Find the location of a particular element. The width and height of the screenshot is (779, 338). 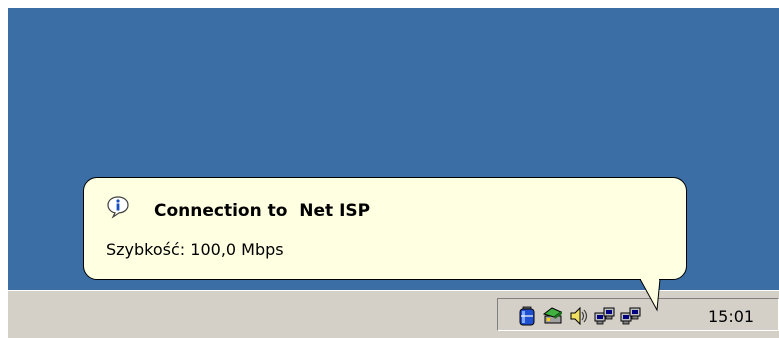

balloon-tail-joint is located at coordinates (650, 279).